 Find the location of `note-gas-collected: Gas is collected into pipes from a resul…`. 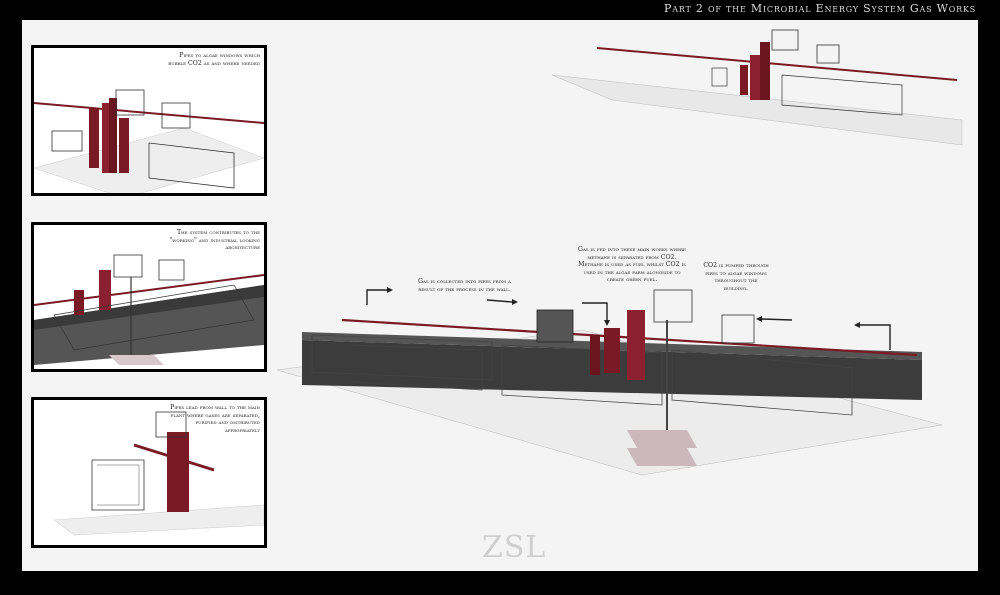

note-gas-collected: Gas is collected into pipes from a resul… is located at coordinates (464, 285).